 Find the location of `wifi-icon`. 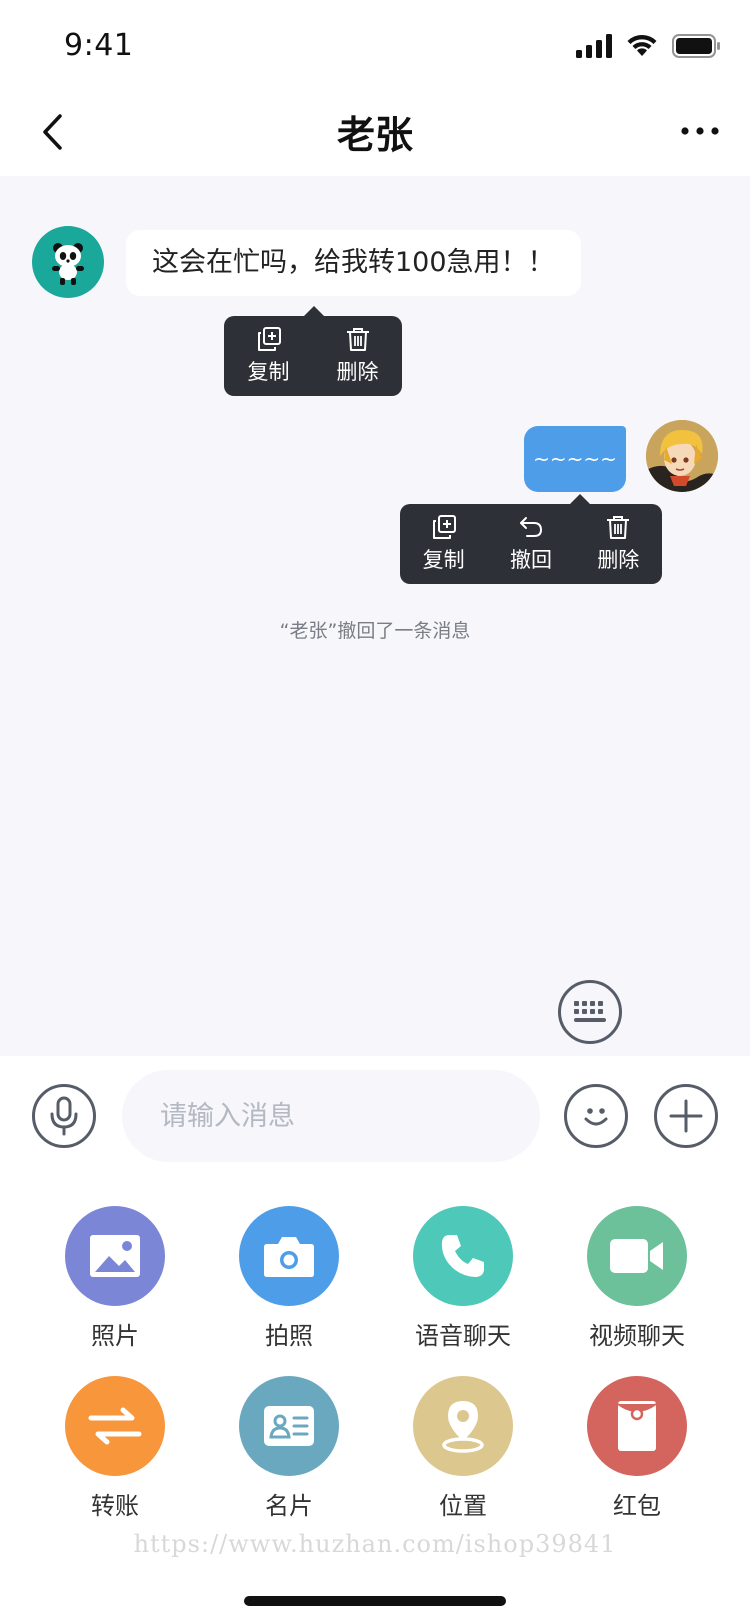

wifi-icon is located at coordinates (642, 45).